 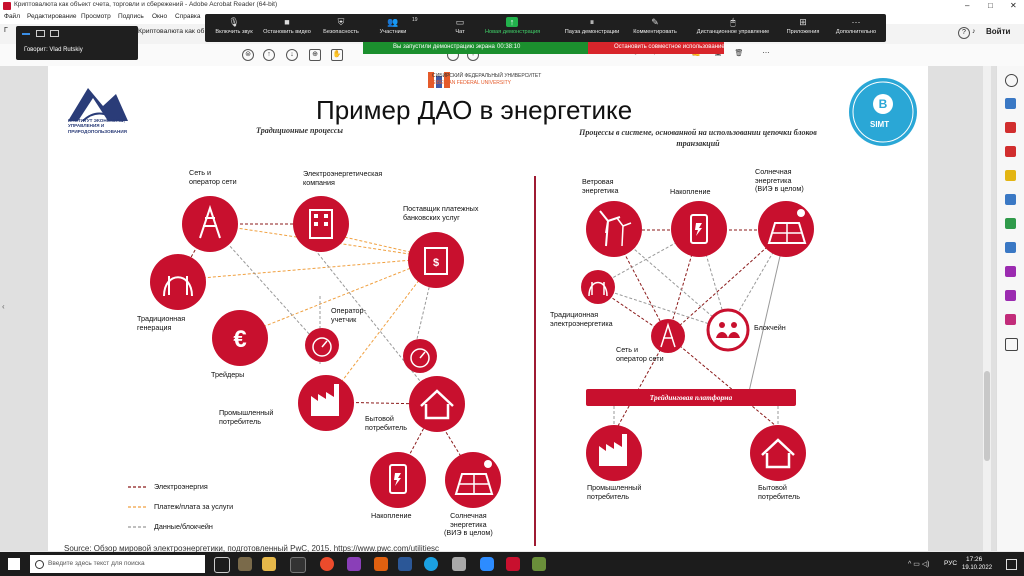 What do you see at coordinates (987, 416) in the screenshot?
I see `scrollbar-thumb` at bounding box center [987, 416].